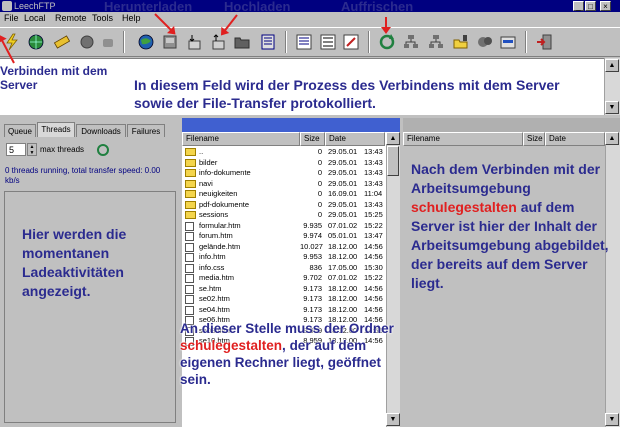  What do you see at coordinates (283, 257) in the screenshot?
I see `table-row: info.htm 9.953 18.12.00 14:56` at bounding box center [283, 257].